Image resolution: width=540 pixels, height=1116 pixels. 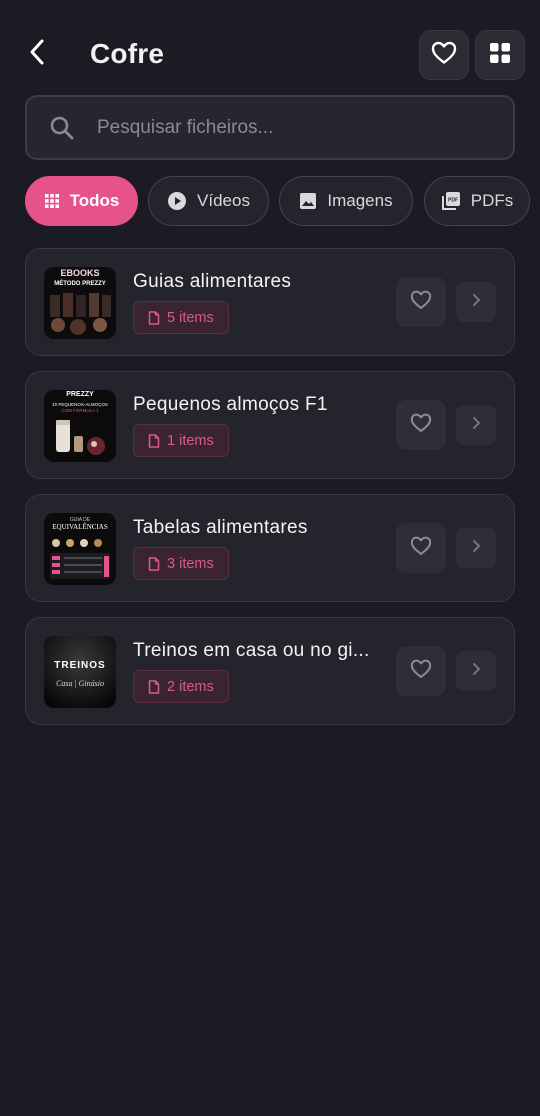 I want to click on thumb-text: EBOOKS, so click(x=79, y=273).